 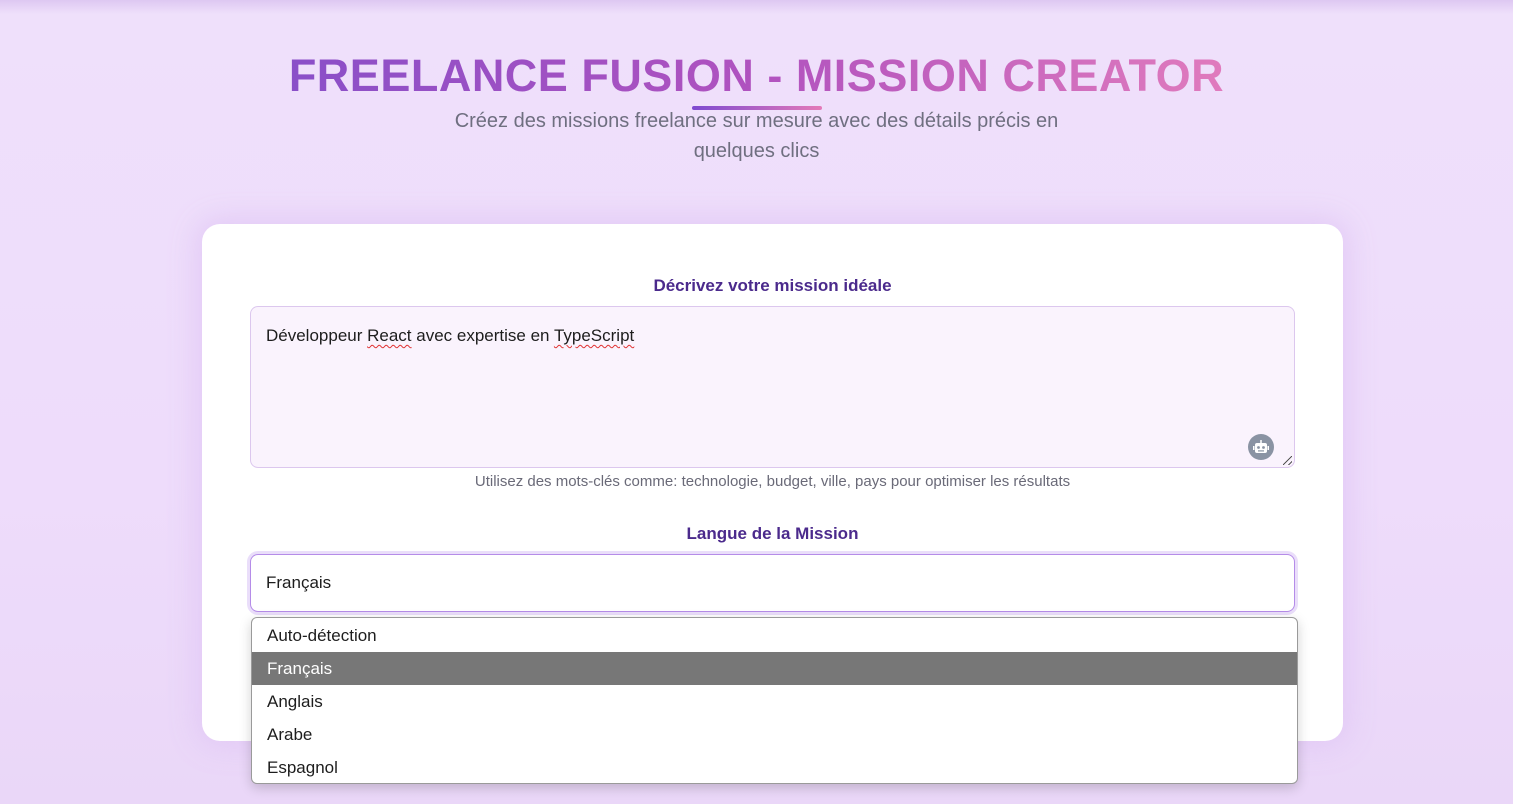 What do you see at coordinates (772, 533) in the screenshot?
I see `language-label: Langue de la Mission` at bounding box center [772, 533].